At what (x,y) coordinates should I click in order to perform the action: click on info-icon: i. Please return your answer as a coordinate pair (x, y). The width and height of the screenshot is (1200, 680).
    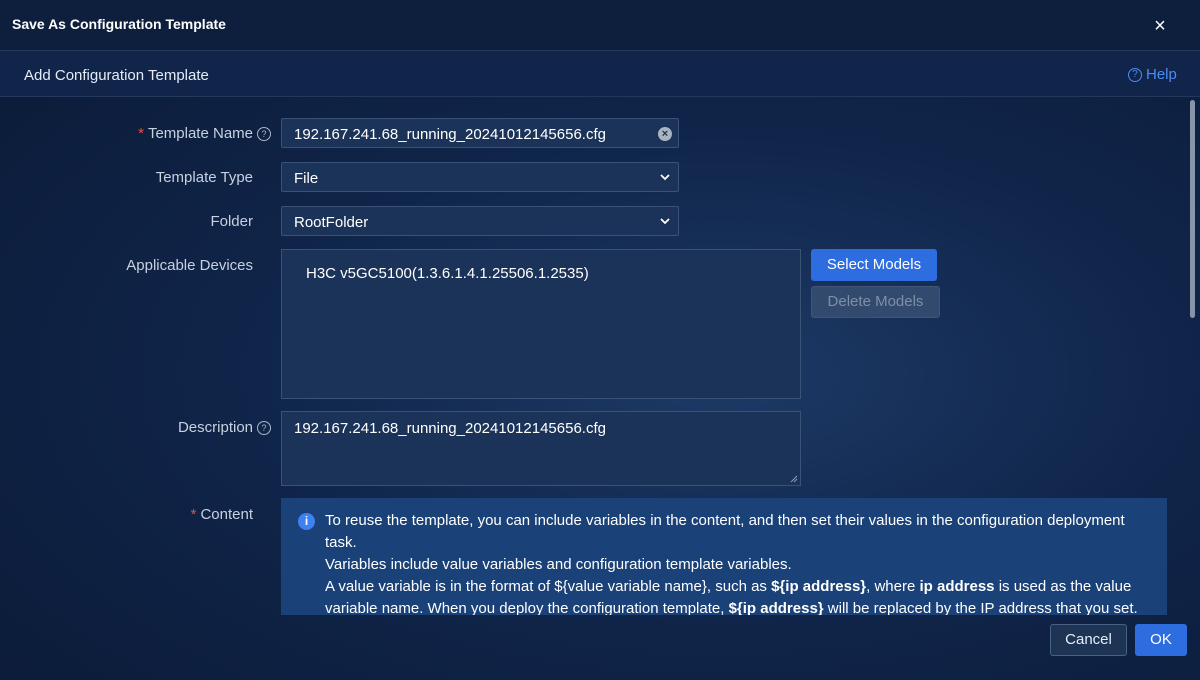
    Looking at the image, I should click on (306, 521).